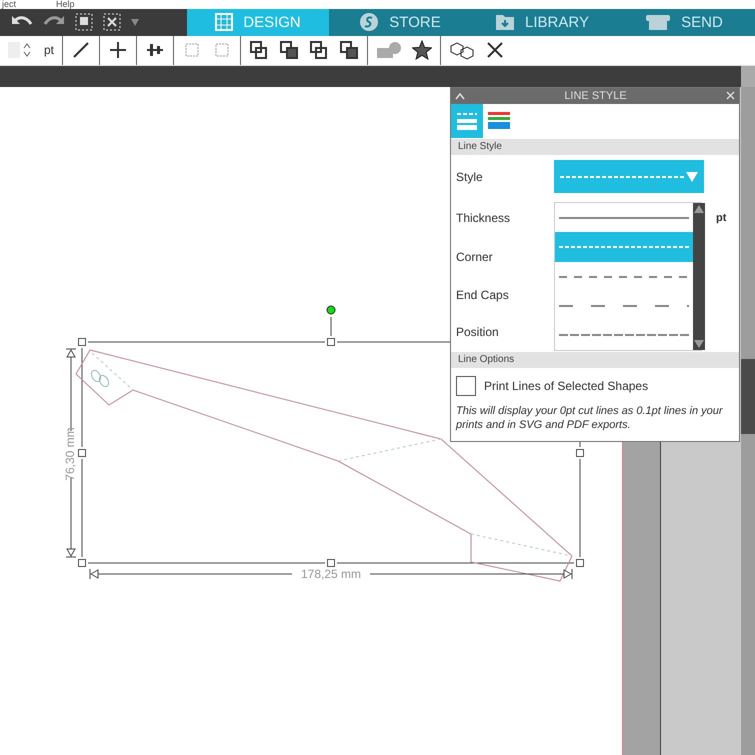  I want to click on folder-icon, so click(505, 22).